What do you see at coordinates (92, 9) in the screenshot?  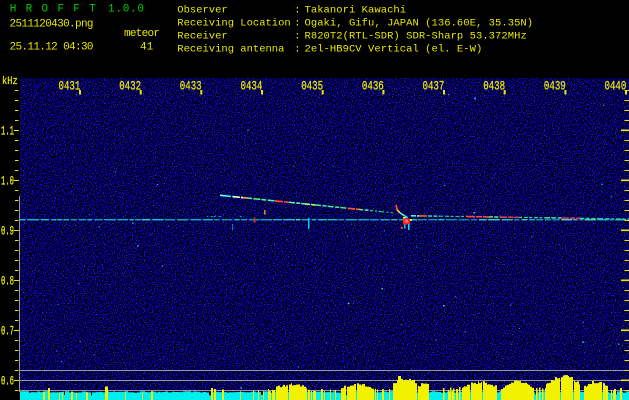 I see `svg-text: T` at bounding box center [92, 9].